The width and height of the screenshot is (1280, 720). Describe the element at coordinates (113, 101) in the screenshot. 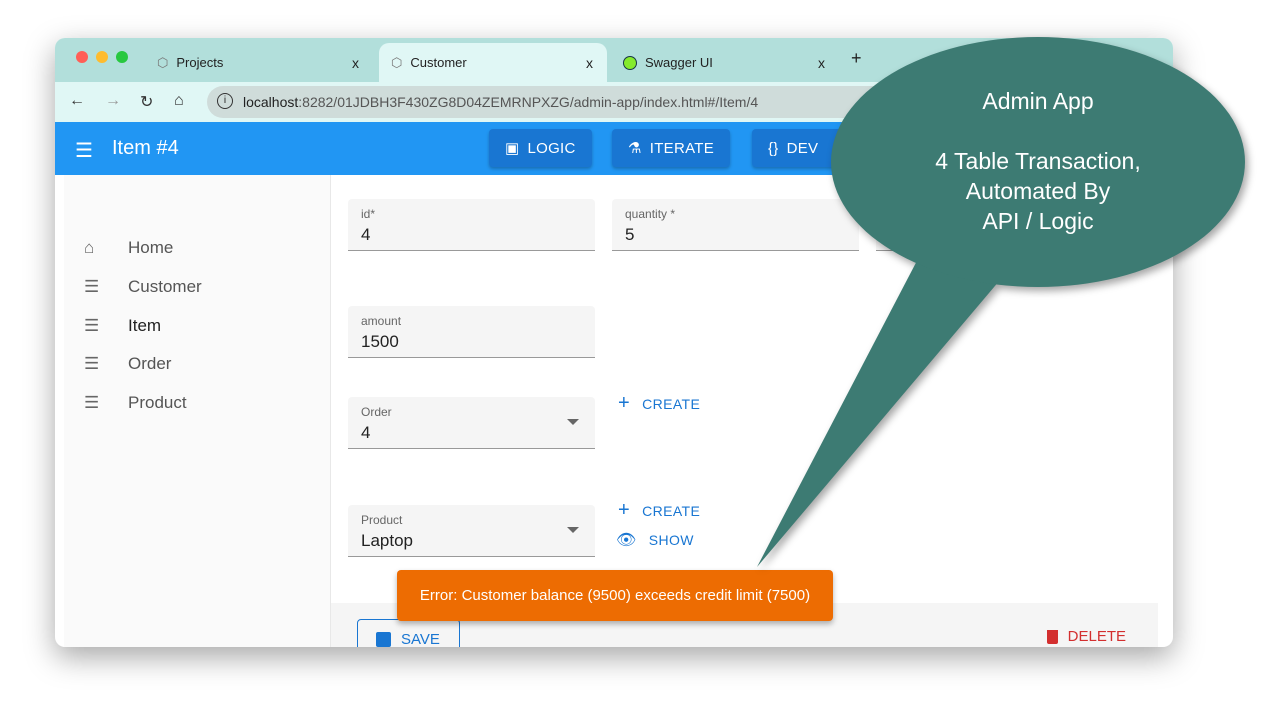

I see `forward-icon: →` at that location.